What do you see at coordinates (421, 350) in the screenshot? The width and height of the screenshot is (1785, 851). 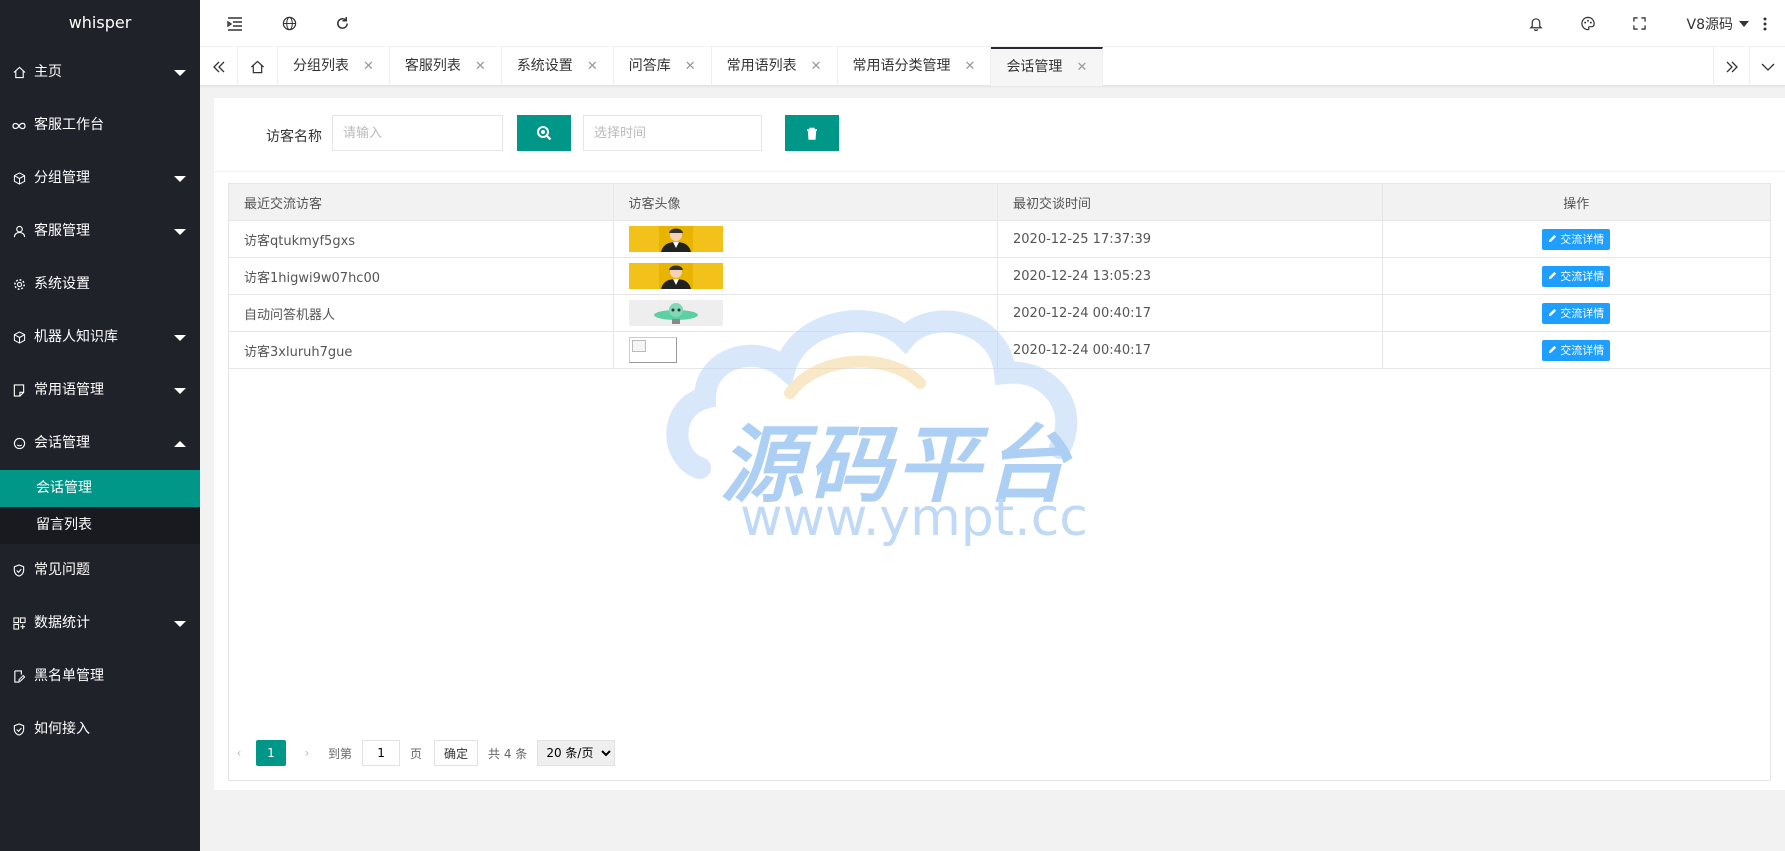 I see `visitor-name-cell: 访客3xluruh7gue` at bounding box center [421, 350].